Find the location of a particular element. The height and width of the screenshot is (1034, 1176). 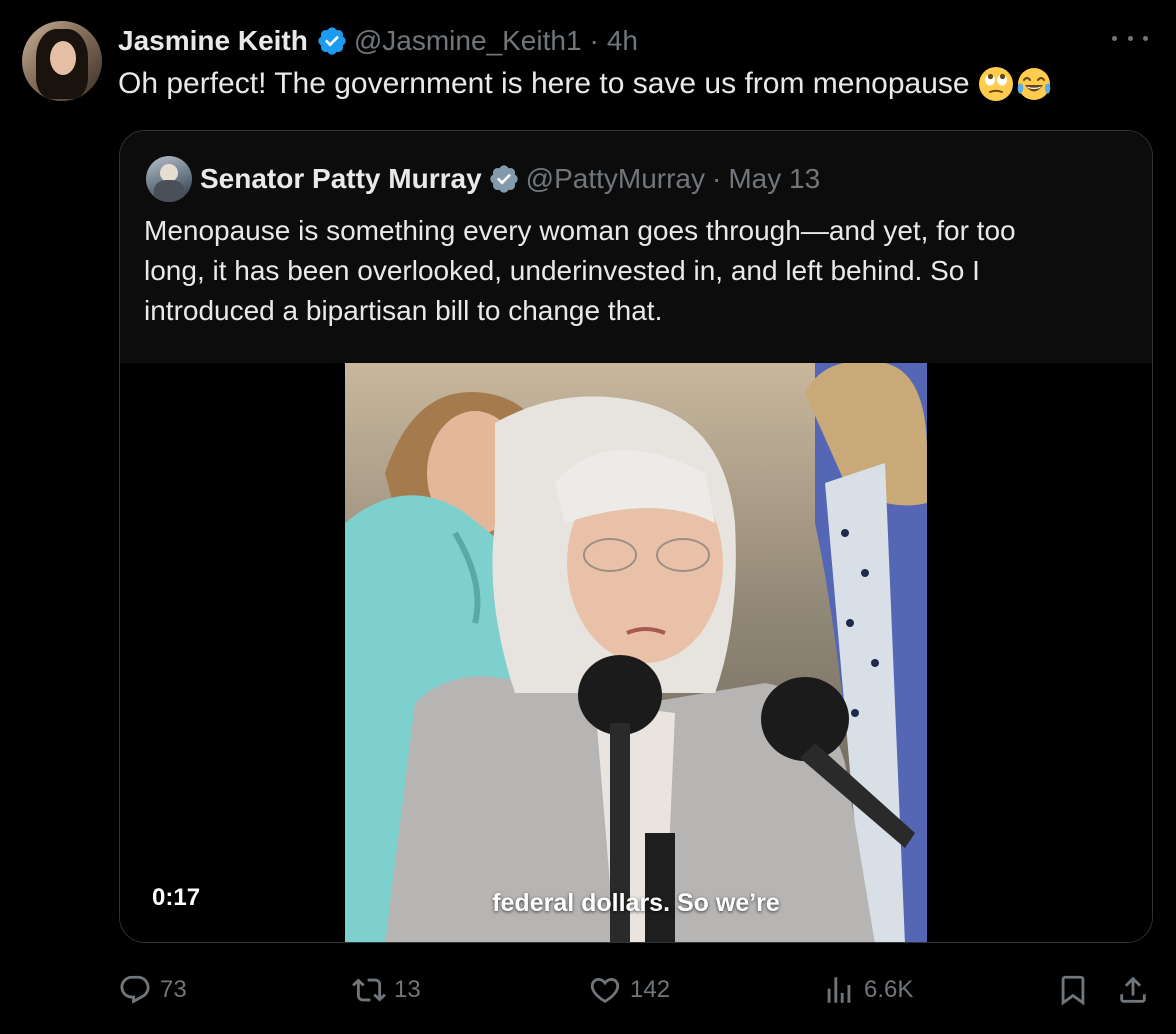

reply-button: 73 is located at coordinates (152, 990).